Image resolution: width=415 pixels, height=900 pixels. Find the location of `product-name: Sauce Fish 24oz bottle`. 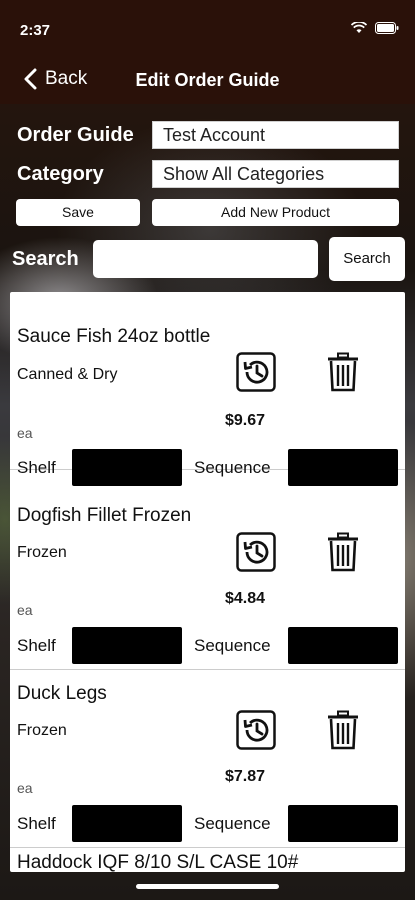

product-name: Sauce Fish 24oz bottle is located at coordinates (114, 336).